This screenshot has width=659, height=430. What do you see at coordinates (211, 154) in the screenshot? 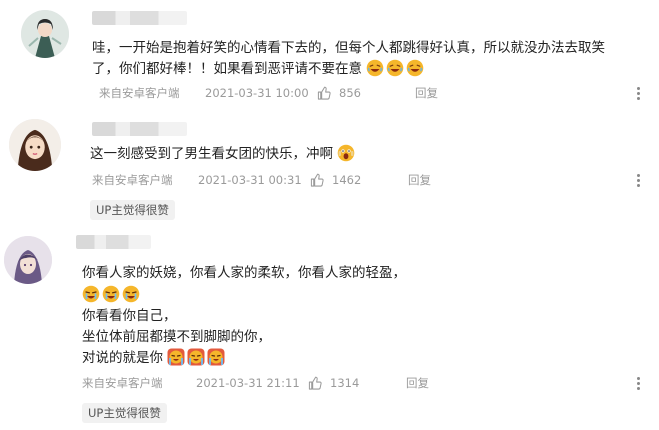
I see `comment-text: 这一刻感受到了男生看女团的快乐，冲啊` at bounding box center [211, 154].